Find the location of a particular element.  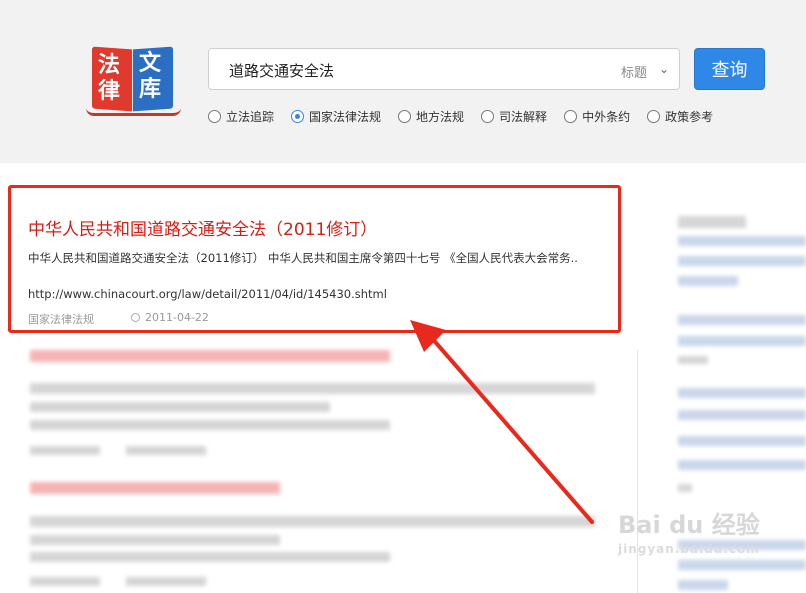

watermark-brand: Bai du 经验 is located at coordinates (689, 525).